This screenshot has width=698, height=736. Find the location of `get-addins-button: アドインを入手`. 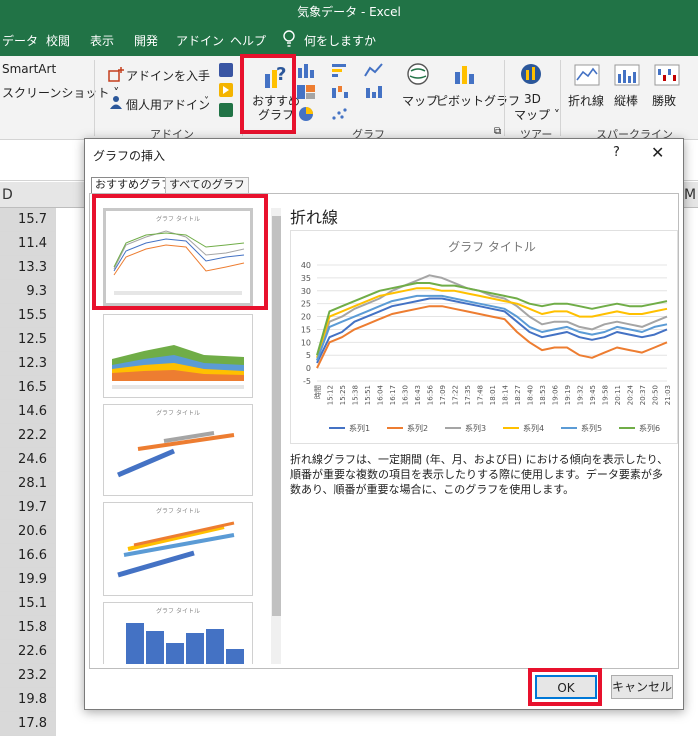

get-addins-button: アドインを入手 is located at coordinates (168, 75).